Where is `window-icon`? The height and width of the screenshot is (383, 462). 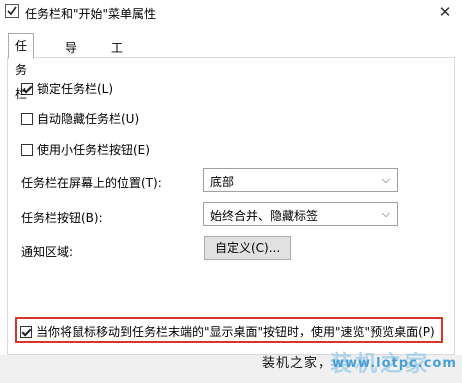
window-icon is located at coordinates (12, 11).